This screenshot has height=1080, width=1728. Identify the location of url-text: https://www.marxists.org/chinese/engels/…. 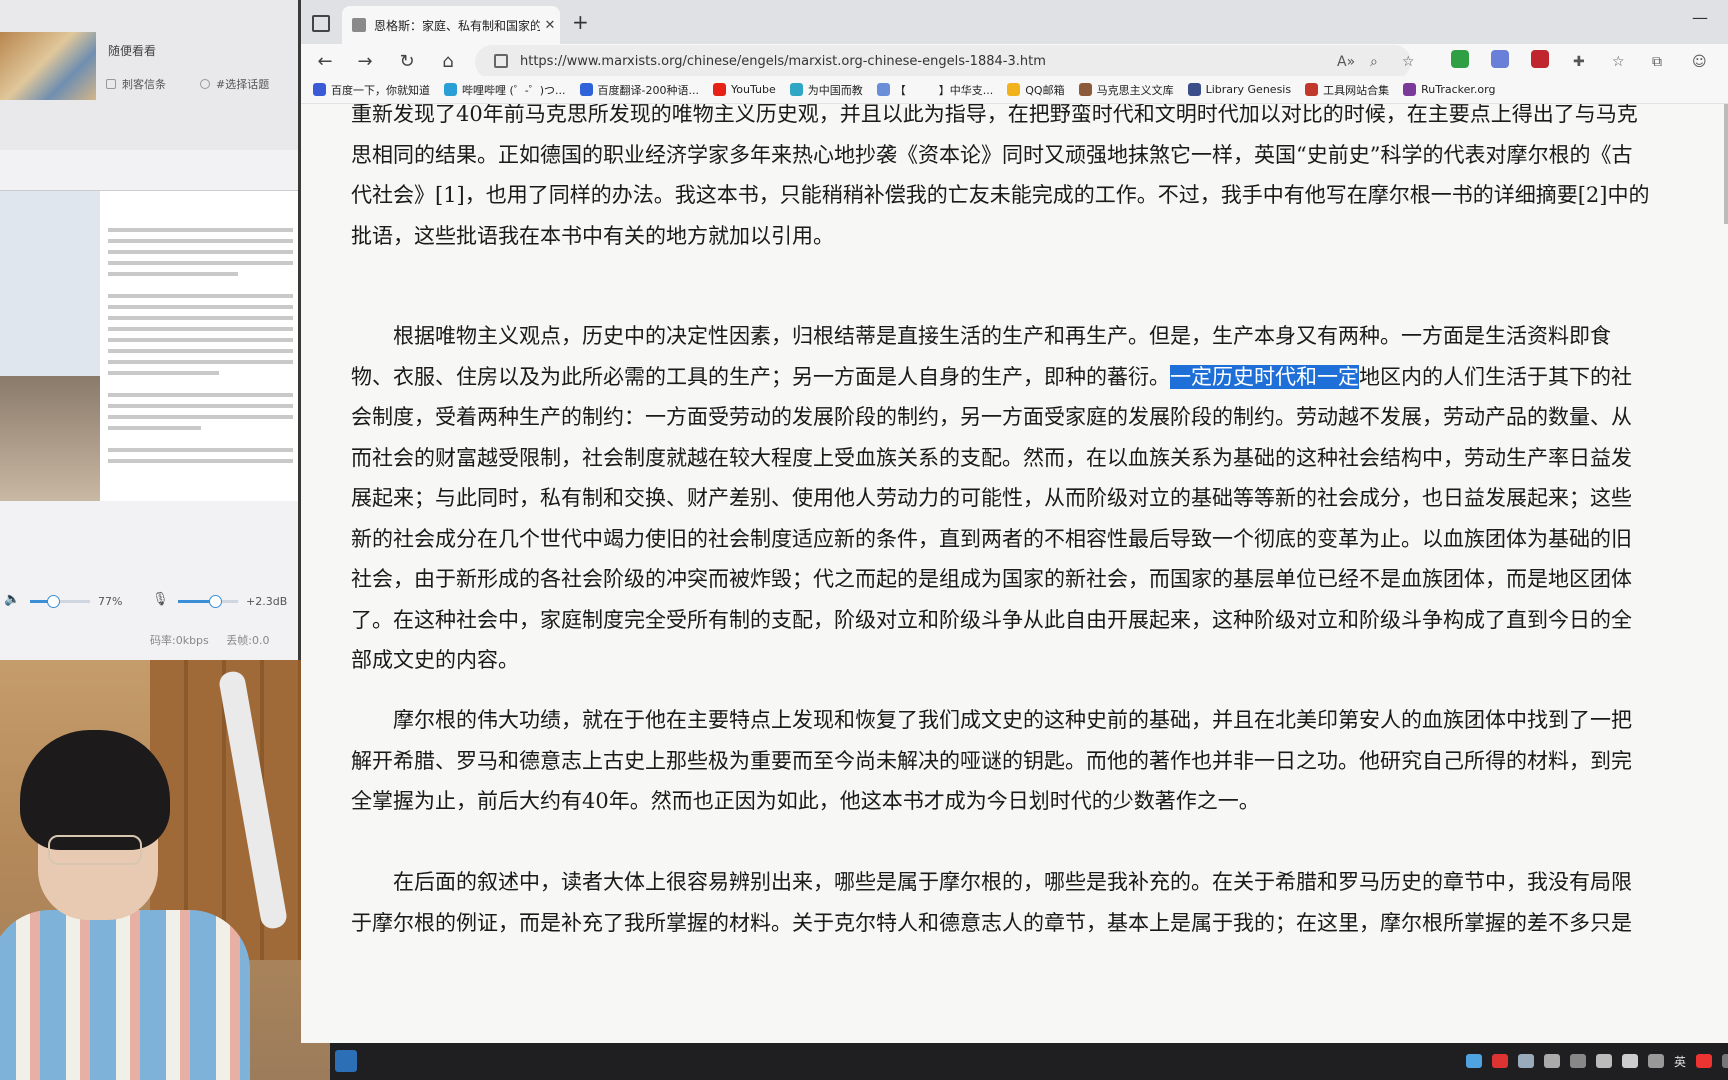
(783, 62).